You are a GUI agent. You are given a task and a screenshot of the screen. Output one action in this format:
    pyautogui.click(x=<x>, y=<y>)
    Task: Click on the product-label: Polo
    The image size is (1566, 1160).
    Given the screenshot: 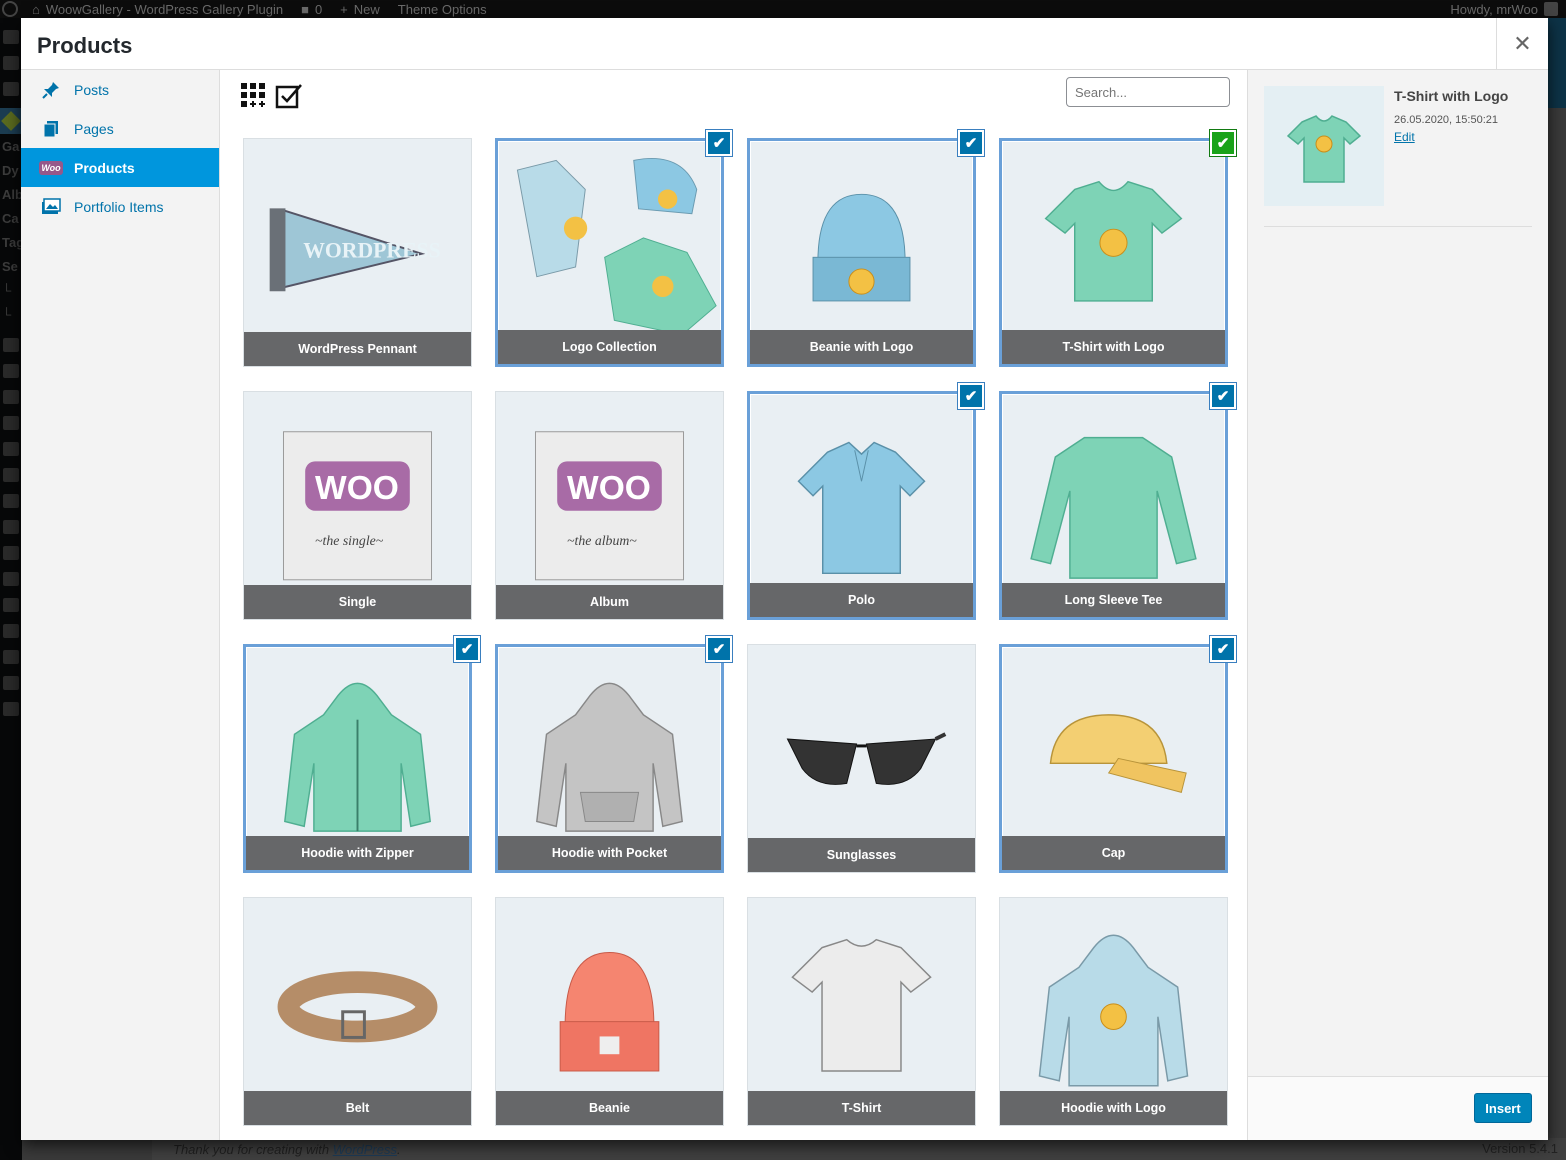 What is the action you would take?
    pyautogui.click(x=861, y=600)
    